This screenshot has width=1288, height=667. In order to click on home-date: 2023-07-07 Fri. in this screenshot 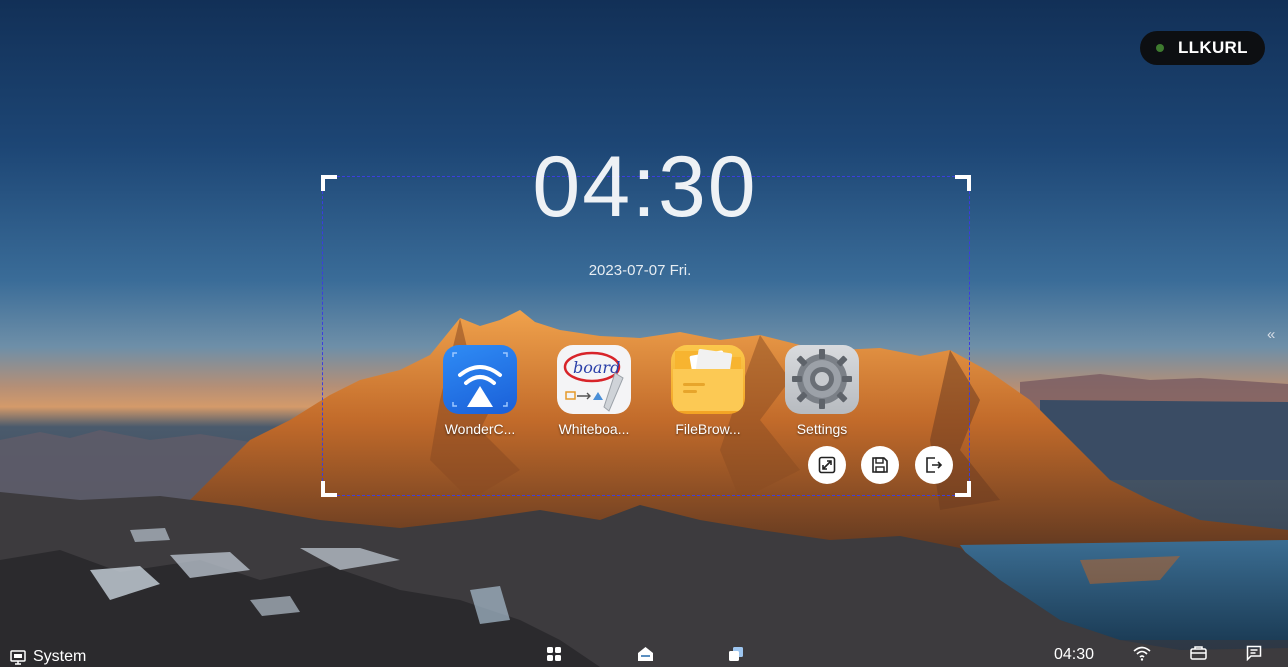, I will do `click(640, 270)`.